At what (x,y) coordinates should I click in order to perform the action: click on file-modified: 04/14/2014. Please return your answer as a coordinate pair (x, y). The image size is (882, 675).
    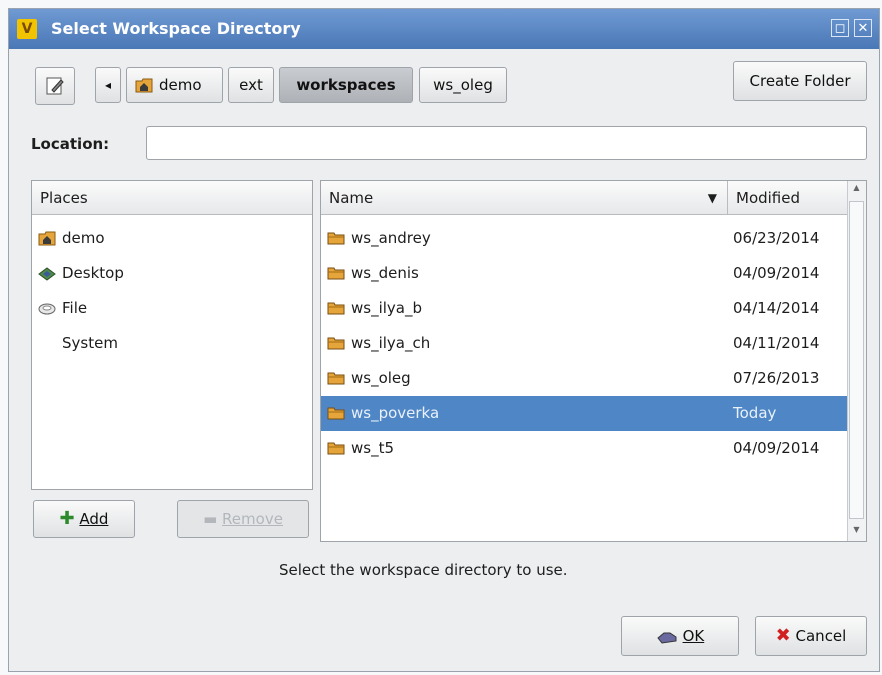
    Looking at the image, I should click on (776, 308).